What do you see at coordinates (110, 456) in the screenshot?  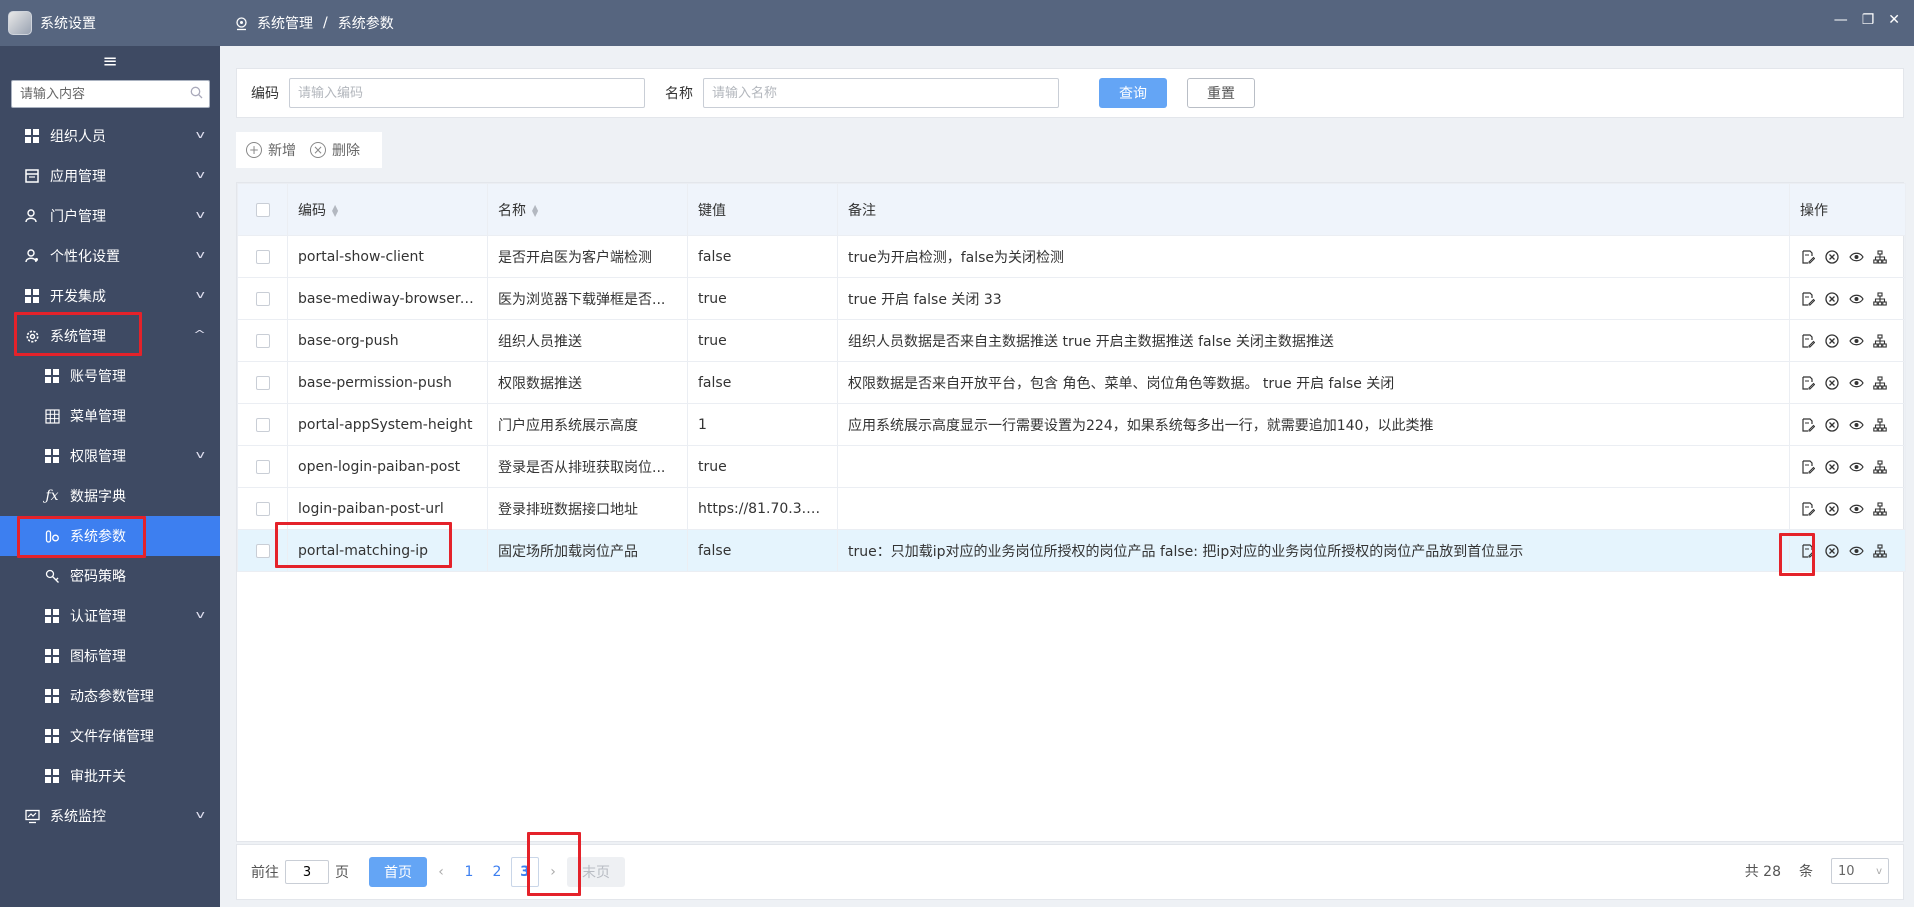 I see `sidebar-item-permission-management: 权限管理 v` at bounding box center [110, 456].